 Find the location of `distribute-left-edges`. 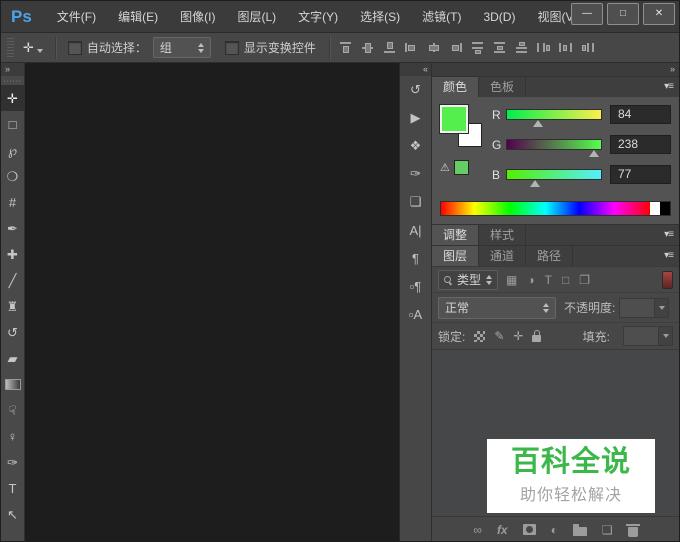

distribute-left-edges is located at coordinates (543, 47).